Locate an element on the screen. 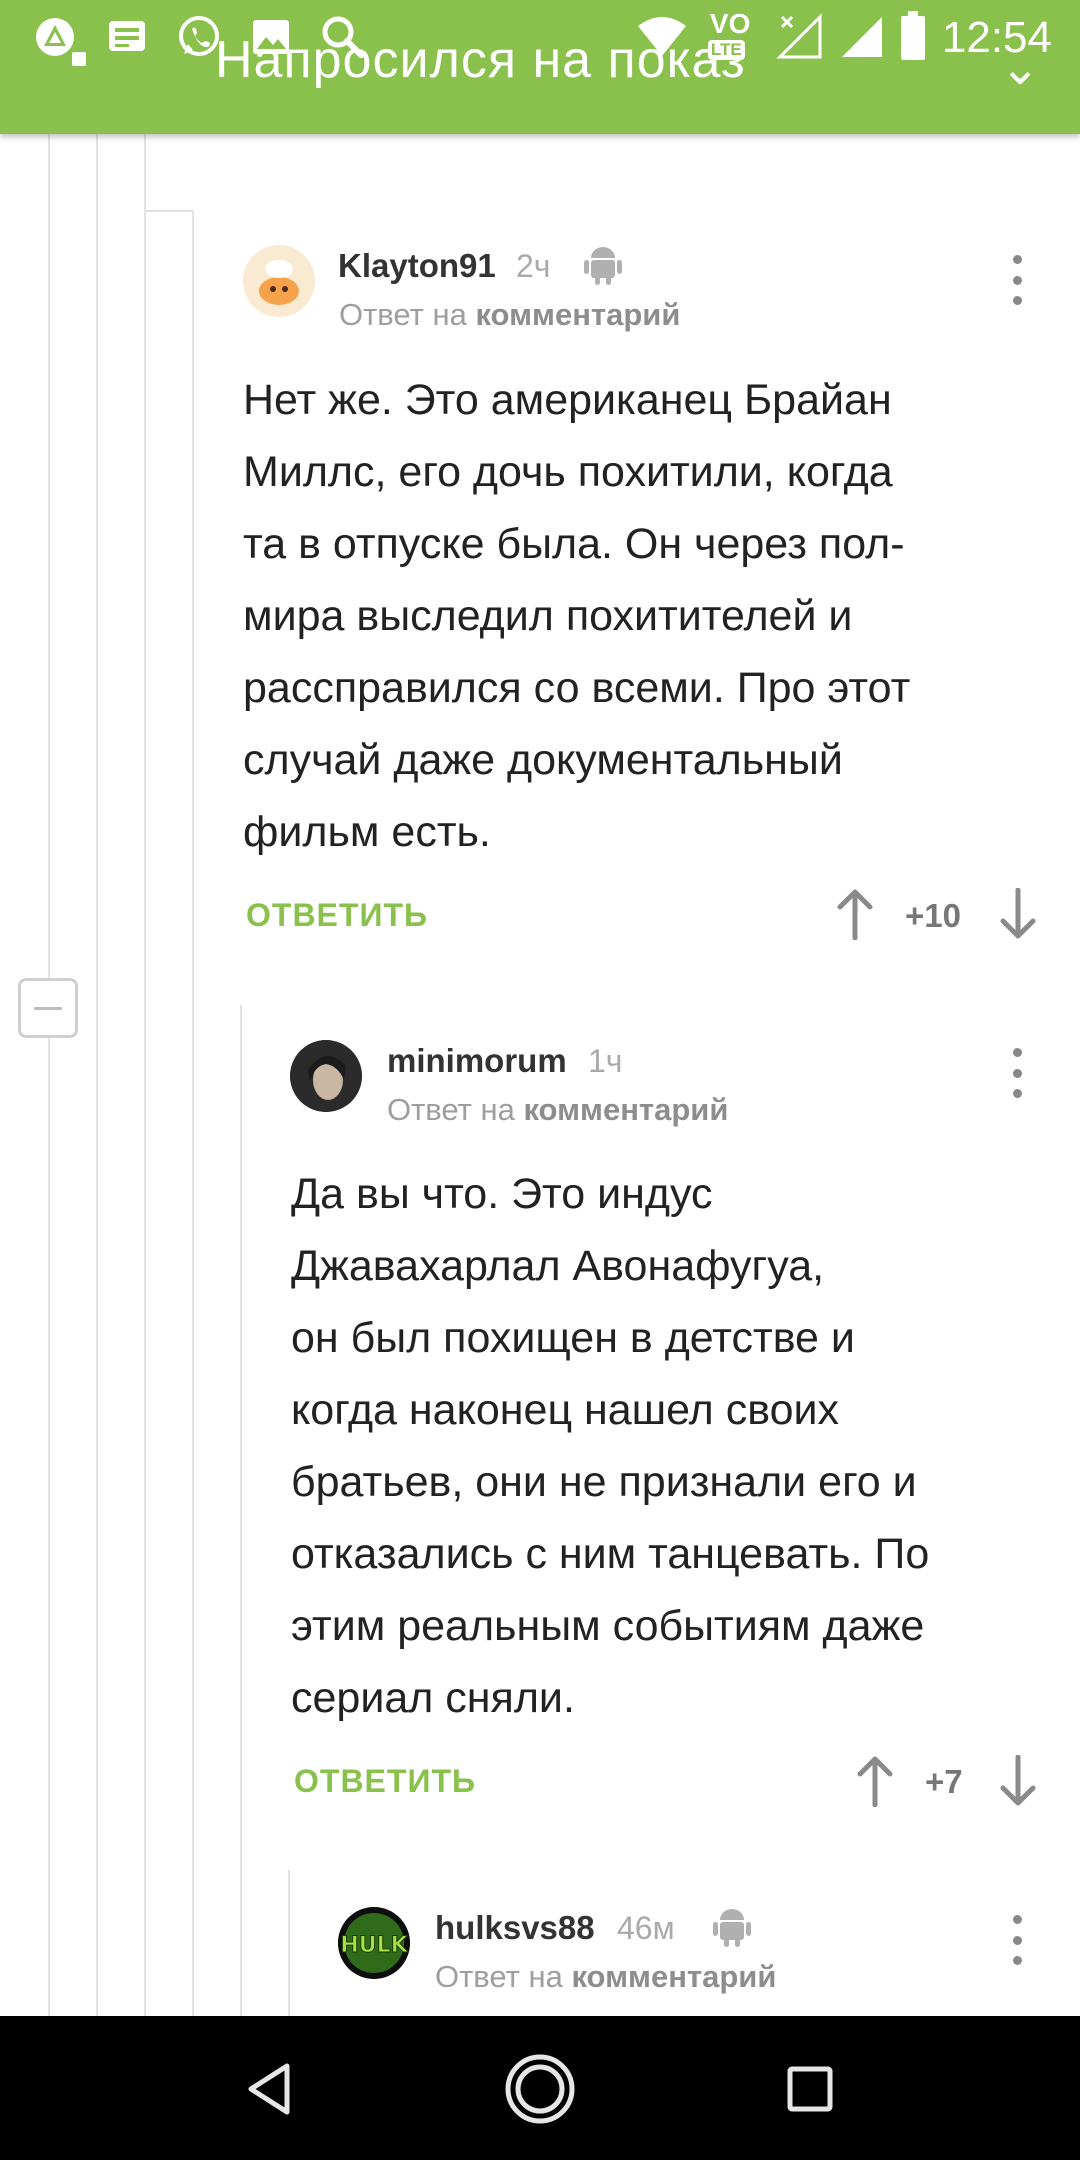 Image resolution: width=1080 pixels, height=2160 pixels. comment-line: братьев, они не признали его и is located at coordinates (604, 1482).